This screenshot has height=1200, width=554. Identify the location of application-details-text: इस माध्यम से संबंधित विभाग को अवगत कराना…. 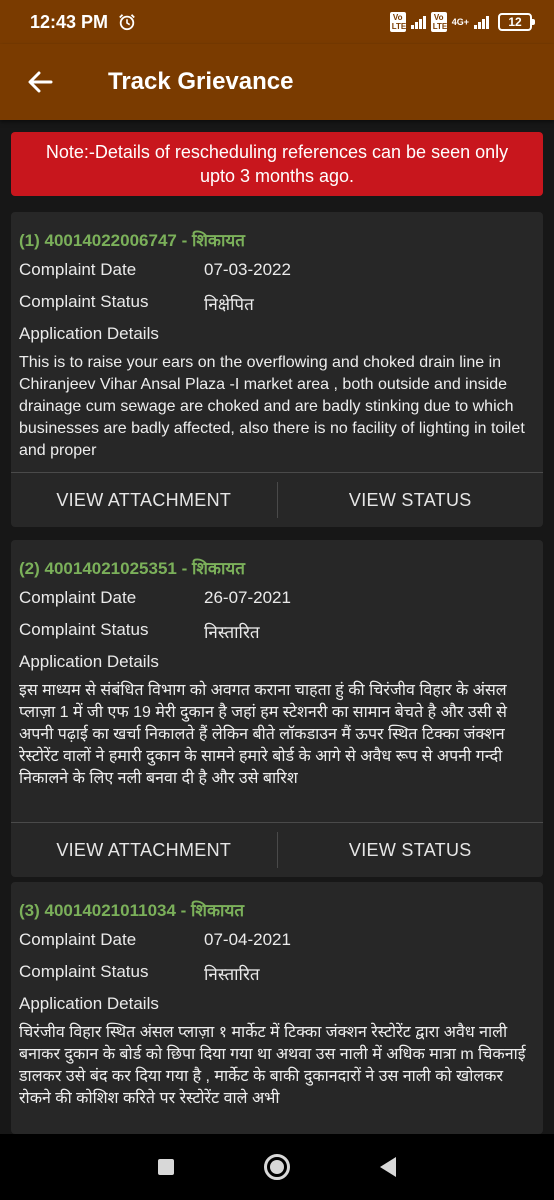
(263, 734).